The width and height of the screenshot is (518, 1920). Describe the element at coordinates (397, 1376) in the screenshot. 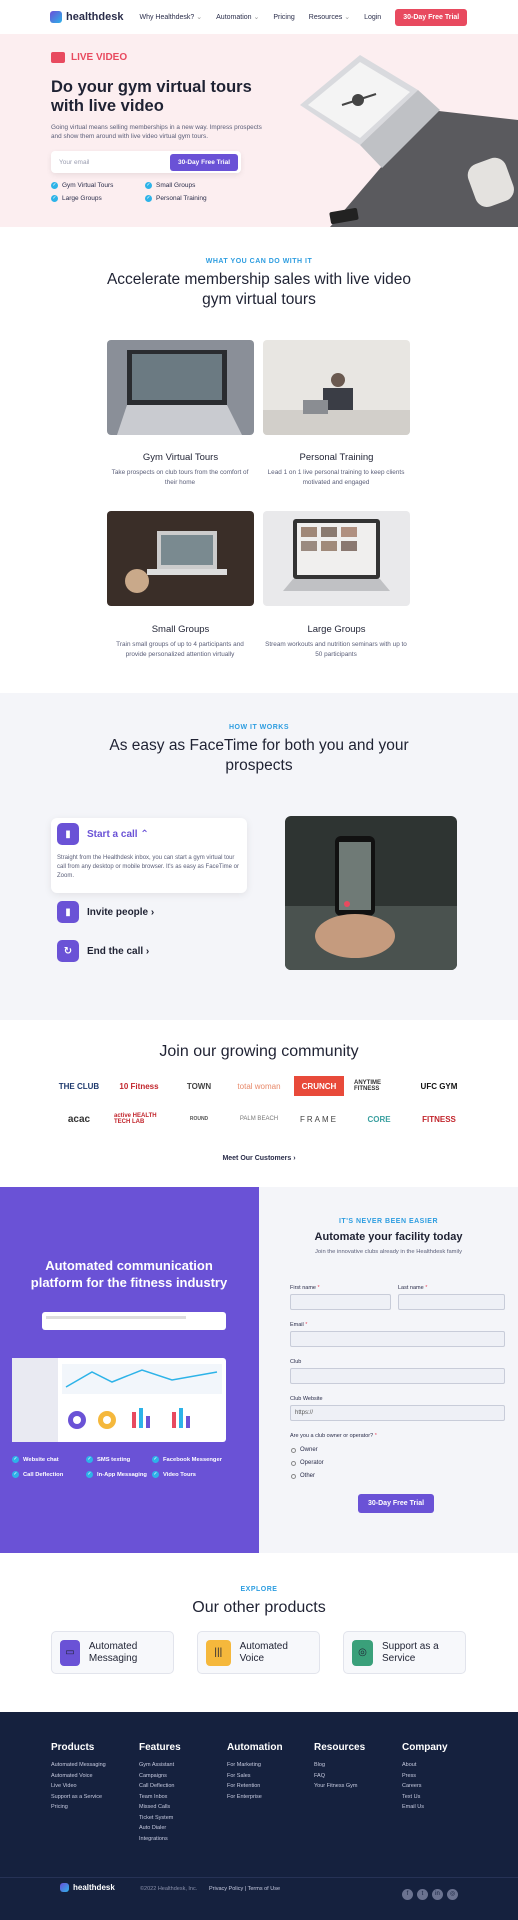

I see `club-input` at that location.